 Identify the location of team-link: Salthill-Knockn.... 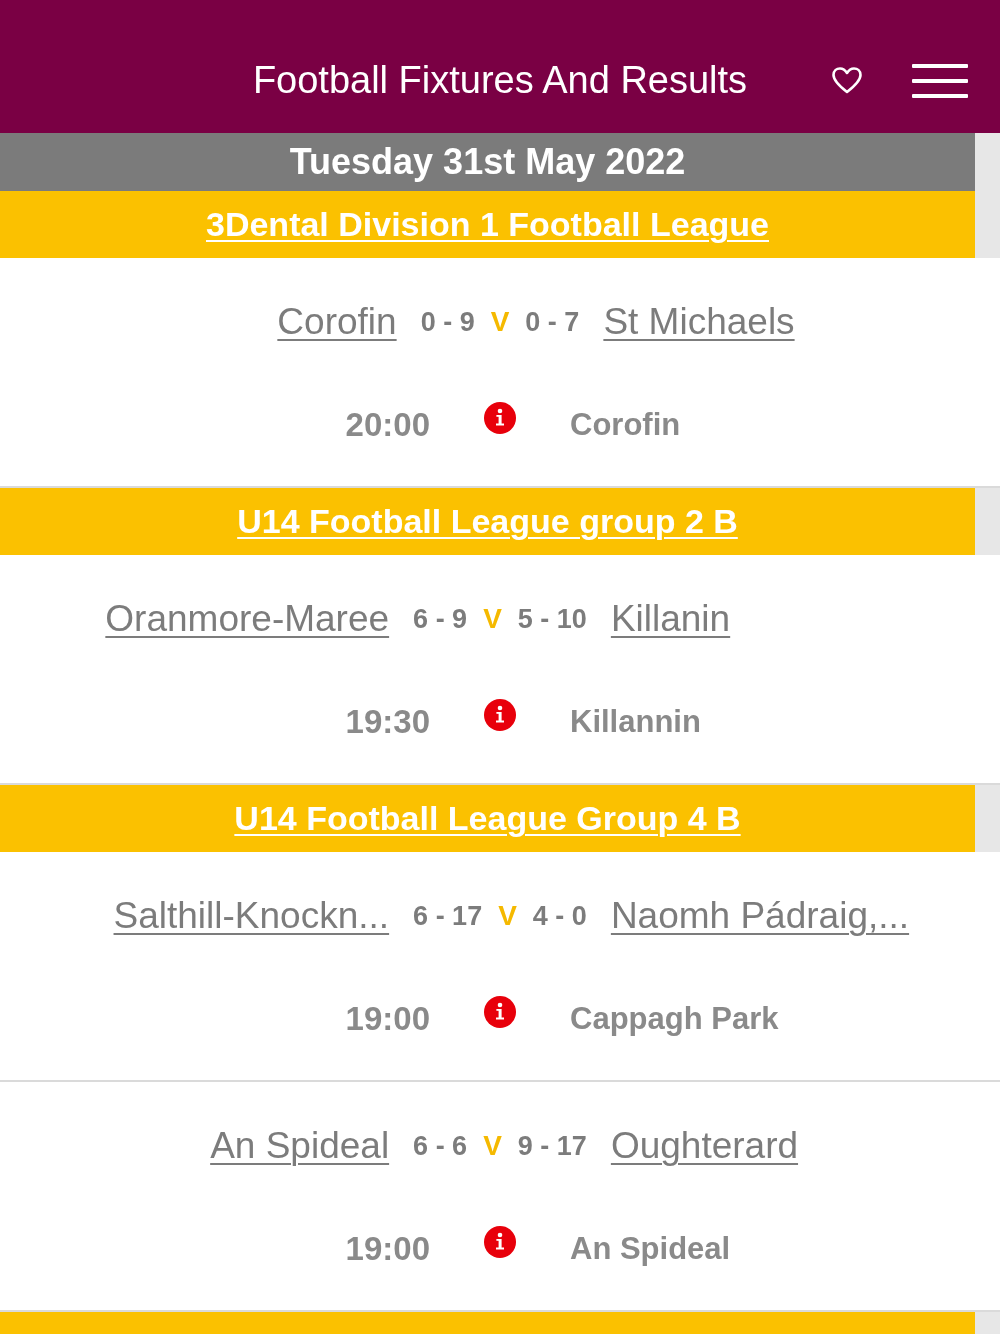
(251, 916).